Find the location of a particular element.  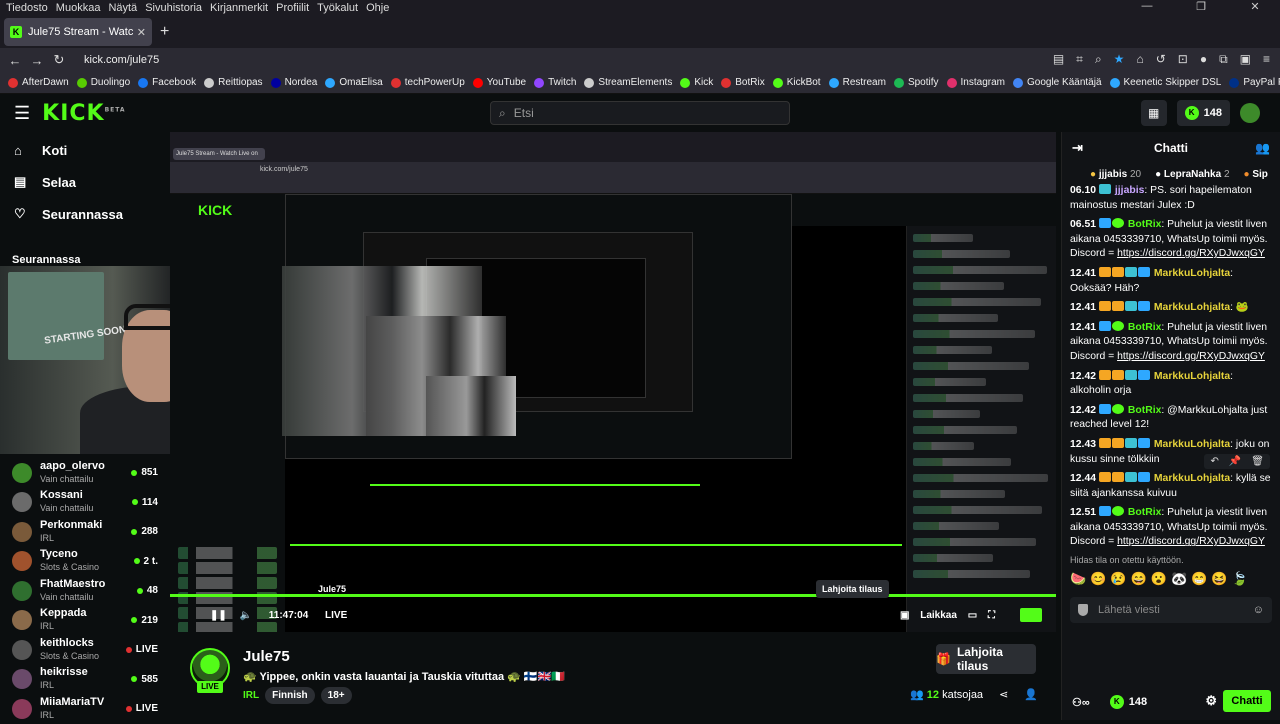

following-item: Perkonmaki IRL 288 is located at coordinates (85, 532).